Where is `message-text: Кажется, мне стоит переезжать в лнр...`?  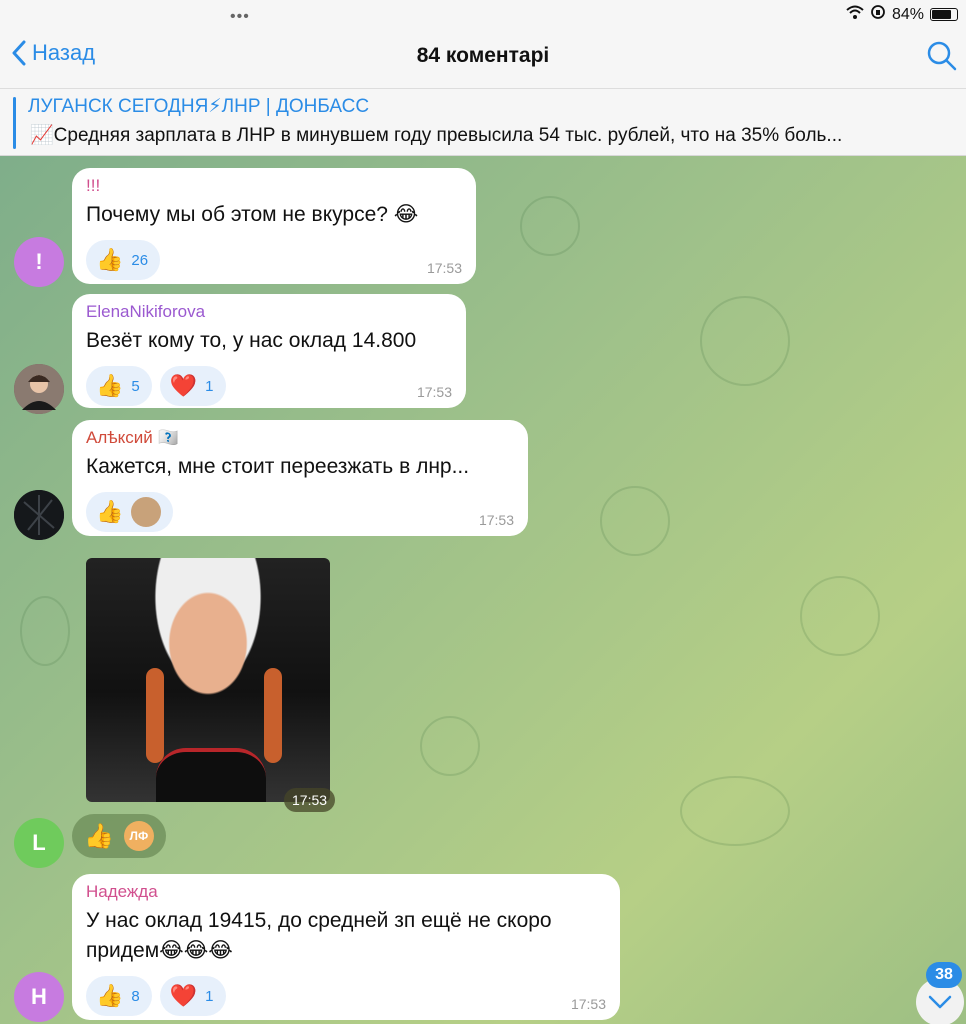
message-text: Кажется, мне стоит переезжать в лнр... is located at coordinates (278, 466).